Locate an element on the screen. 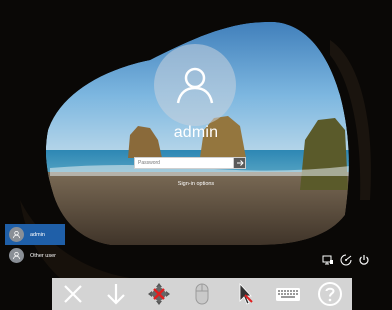 The width and height of the screenshot is (392, 310). password-row is located at coordinates (190, 163).